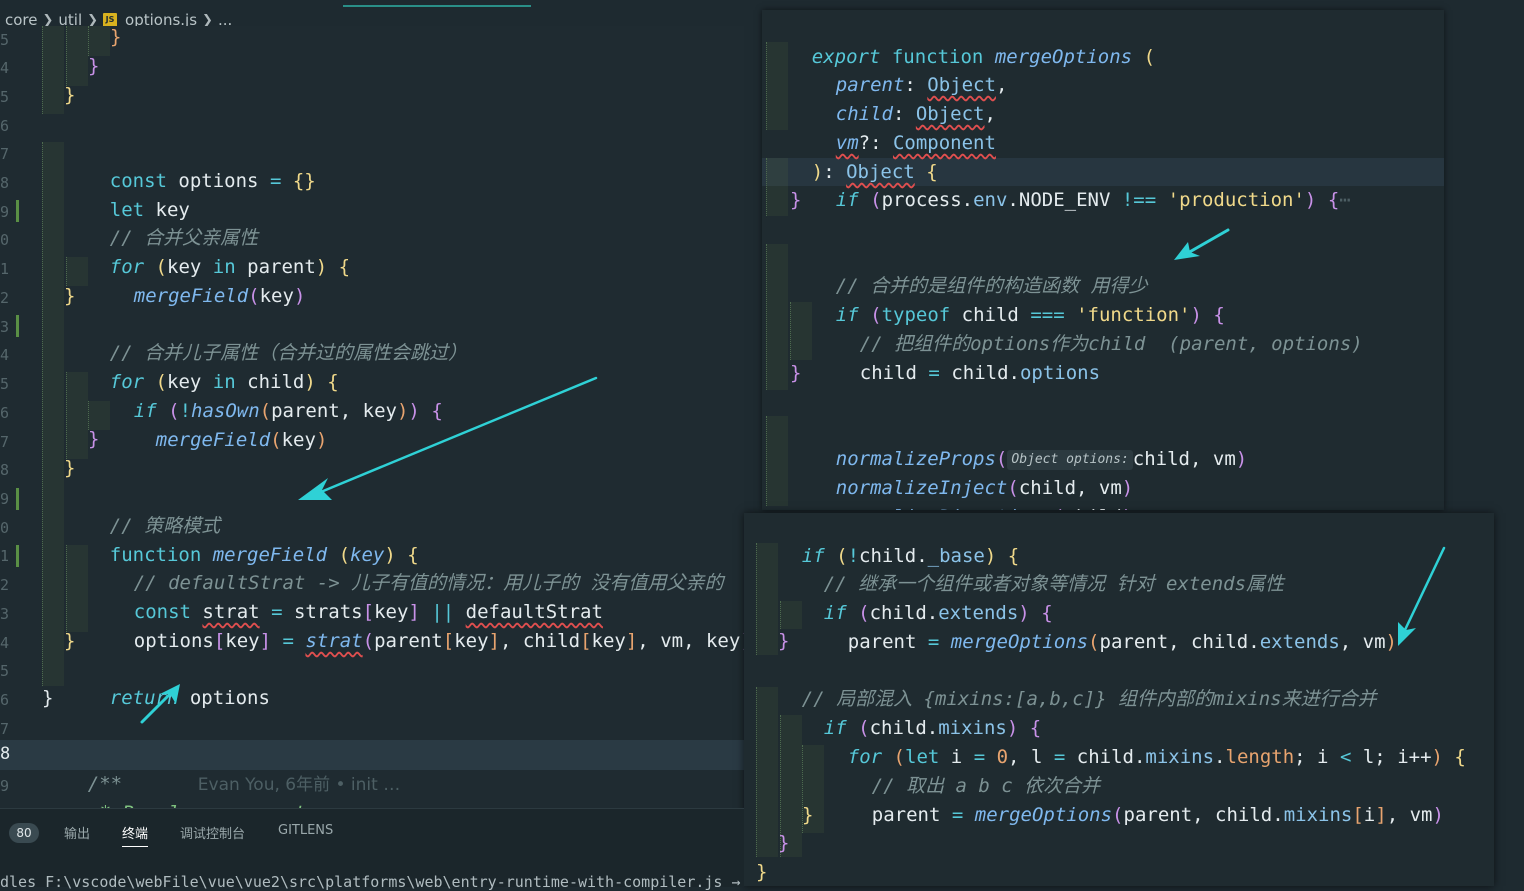 The height and width of the screenshot is (891, 1524). What do you see at coordinates (5, 754) in the screenshot?
I see `line-number-current: 8` at bounding box center [5, 754].